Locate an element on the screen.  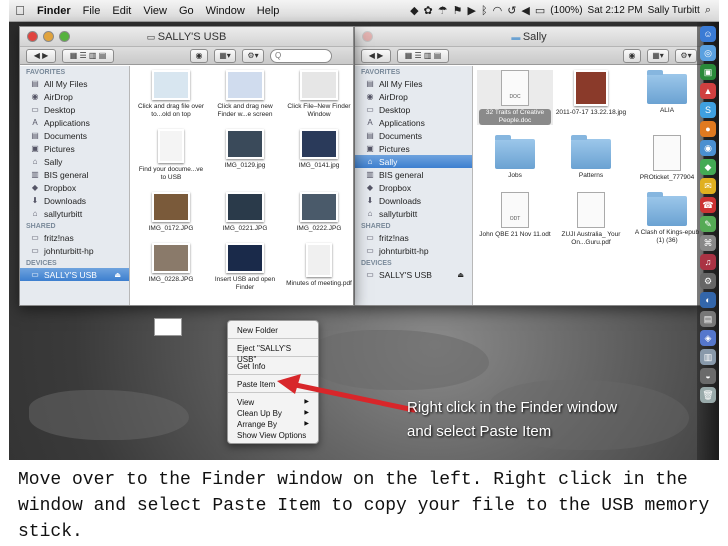
battery-icon: ▭ is located at coordinates (540, 10).